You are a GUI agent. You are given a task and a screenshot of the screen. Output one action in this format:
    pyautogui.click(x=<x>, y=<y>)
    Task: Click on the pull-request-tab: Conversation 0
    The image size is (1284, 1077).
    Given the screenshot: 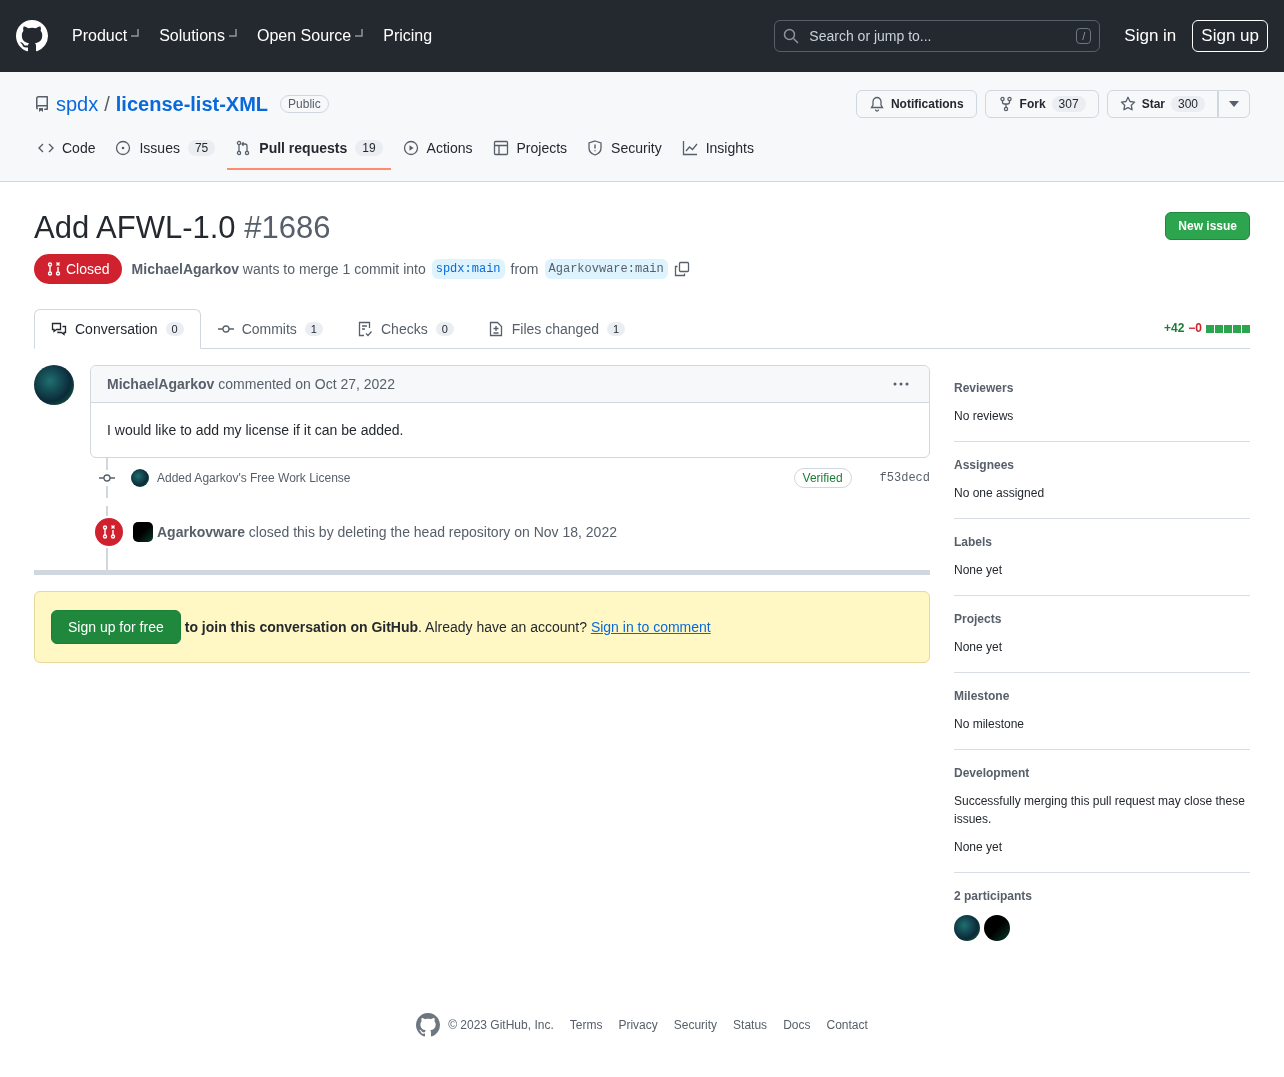 What is the action you would take?
    pyautogui.click(x=117, y=329)
    